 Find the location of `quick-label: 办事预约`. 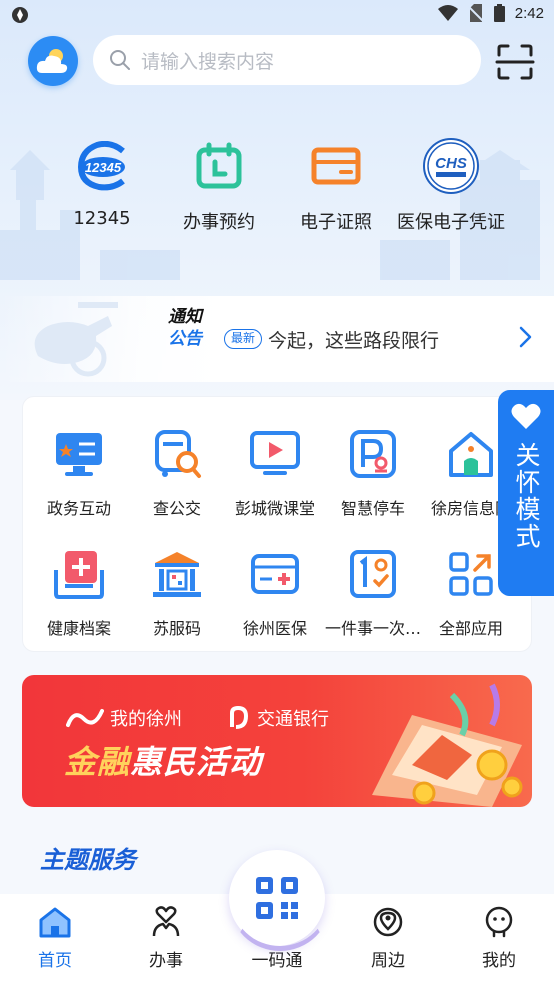

quick-label: 办事预约 is located at coordinates (219, 222).